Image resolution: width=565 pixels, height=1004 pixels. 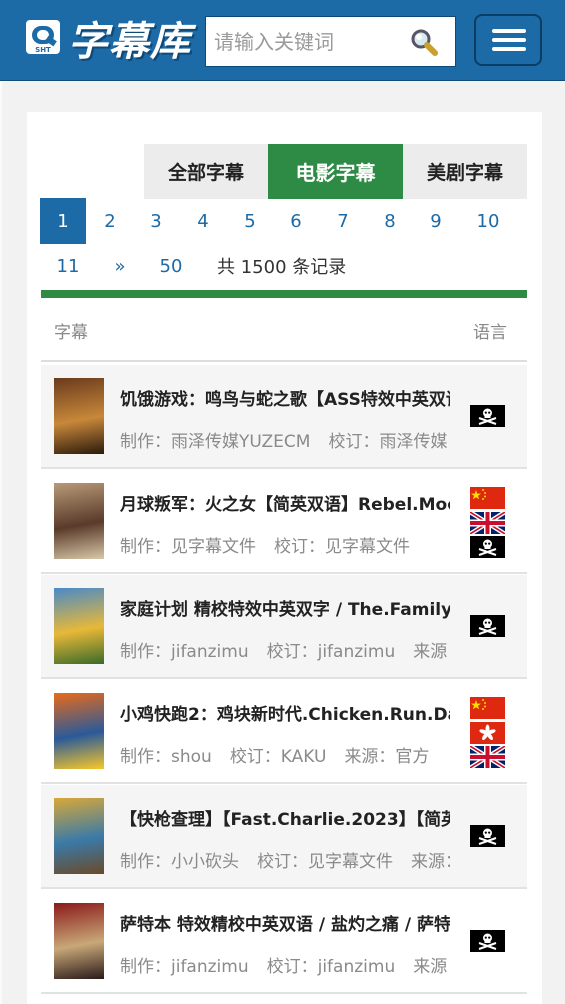 I want to click on subtitle-meta: 制作：雨泽传媒YUZECM 校订：雨泽传媒, so click(x=285, y=439).